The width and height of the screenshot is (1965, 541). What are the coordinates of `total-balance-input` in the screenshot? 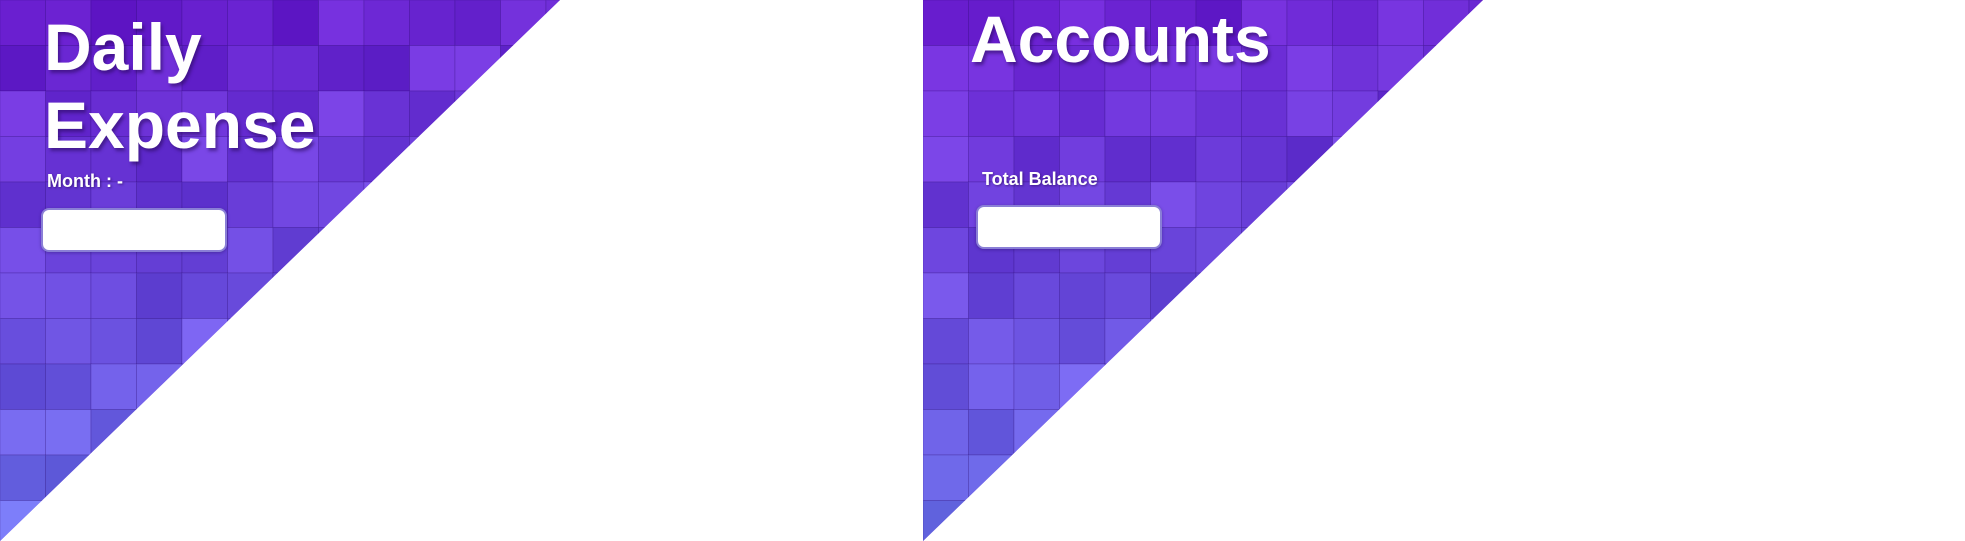 It's located at (1069, 227).